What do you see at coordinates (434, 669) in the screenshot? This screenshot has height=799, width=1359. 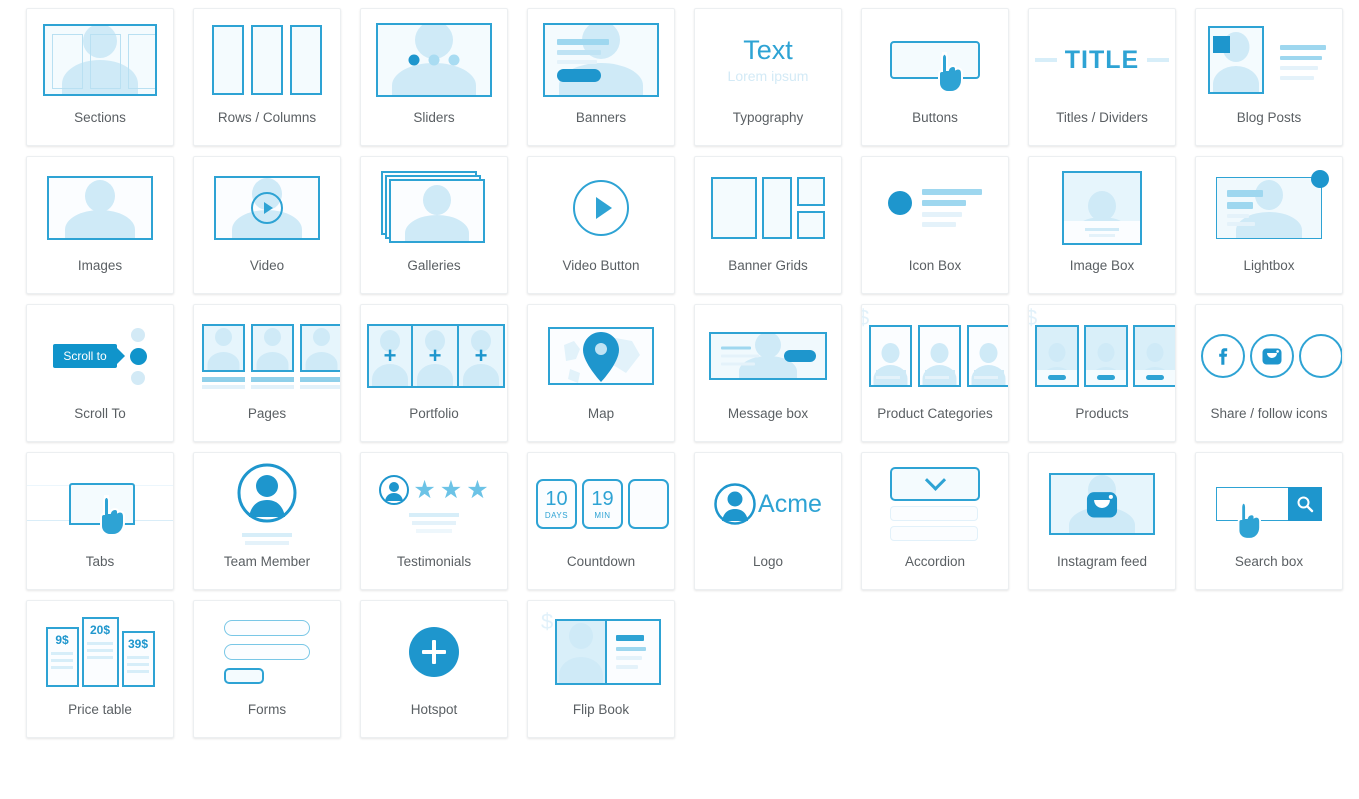 I see `element-card-hotspot: Hotspot` at bounding box center [434, 669].